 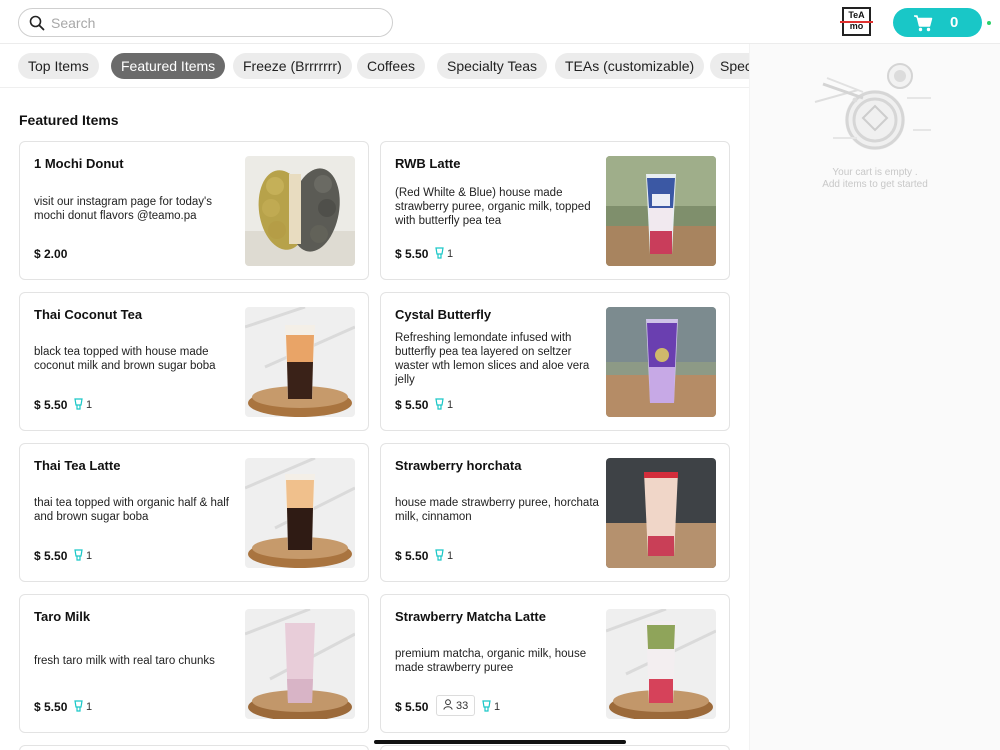 I want to click on empty-cart-illustration, so click(x=872, y=106).